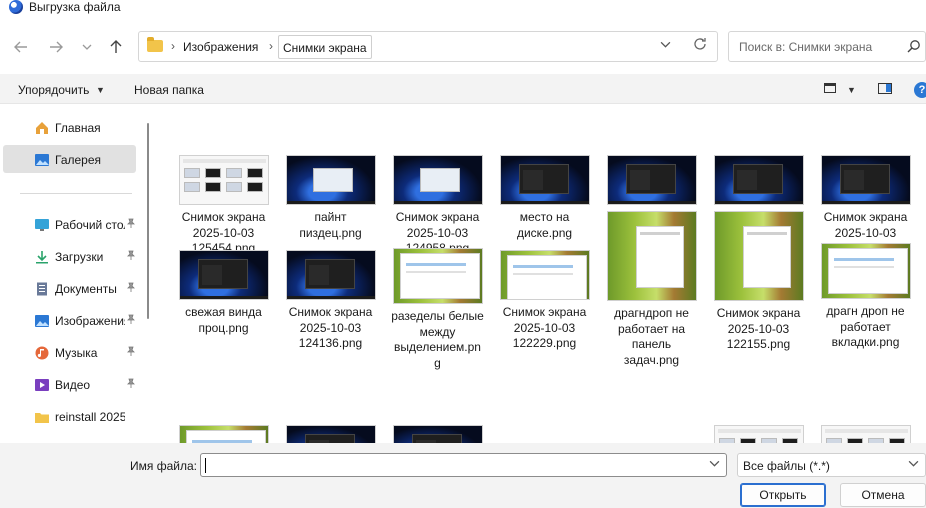 This screenshot has height=508, width=926. What do you see at coordinates (53, 90) in the screenshot?
I see `organize-button: Упорядочить` at bounding box center [53, 90].